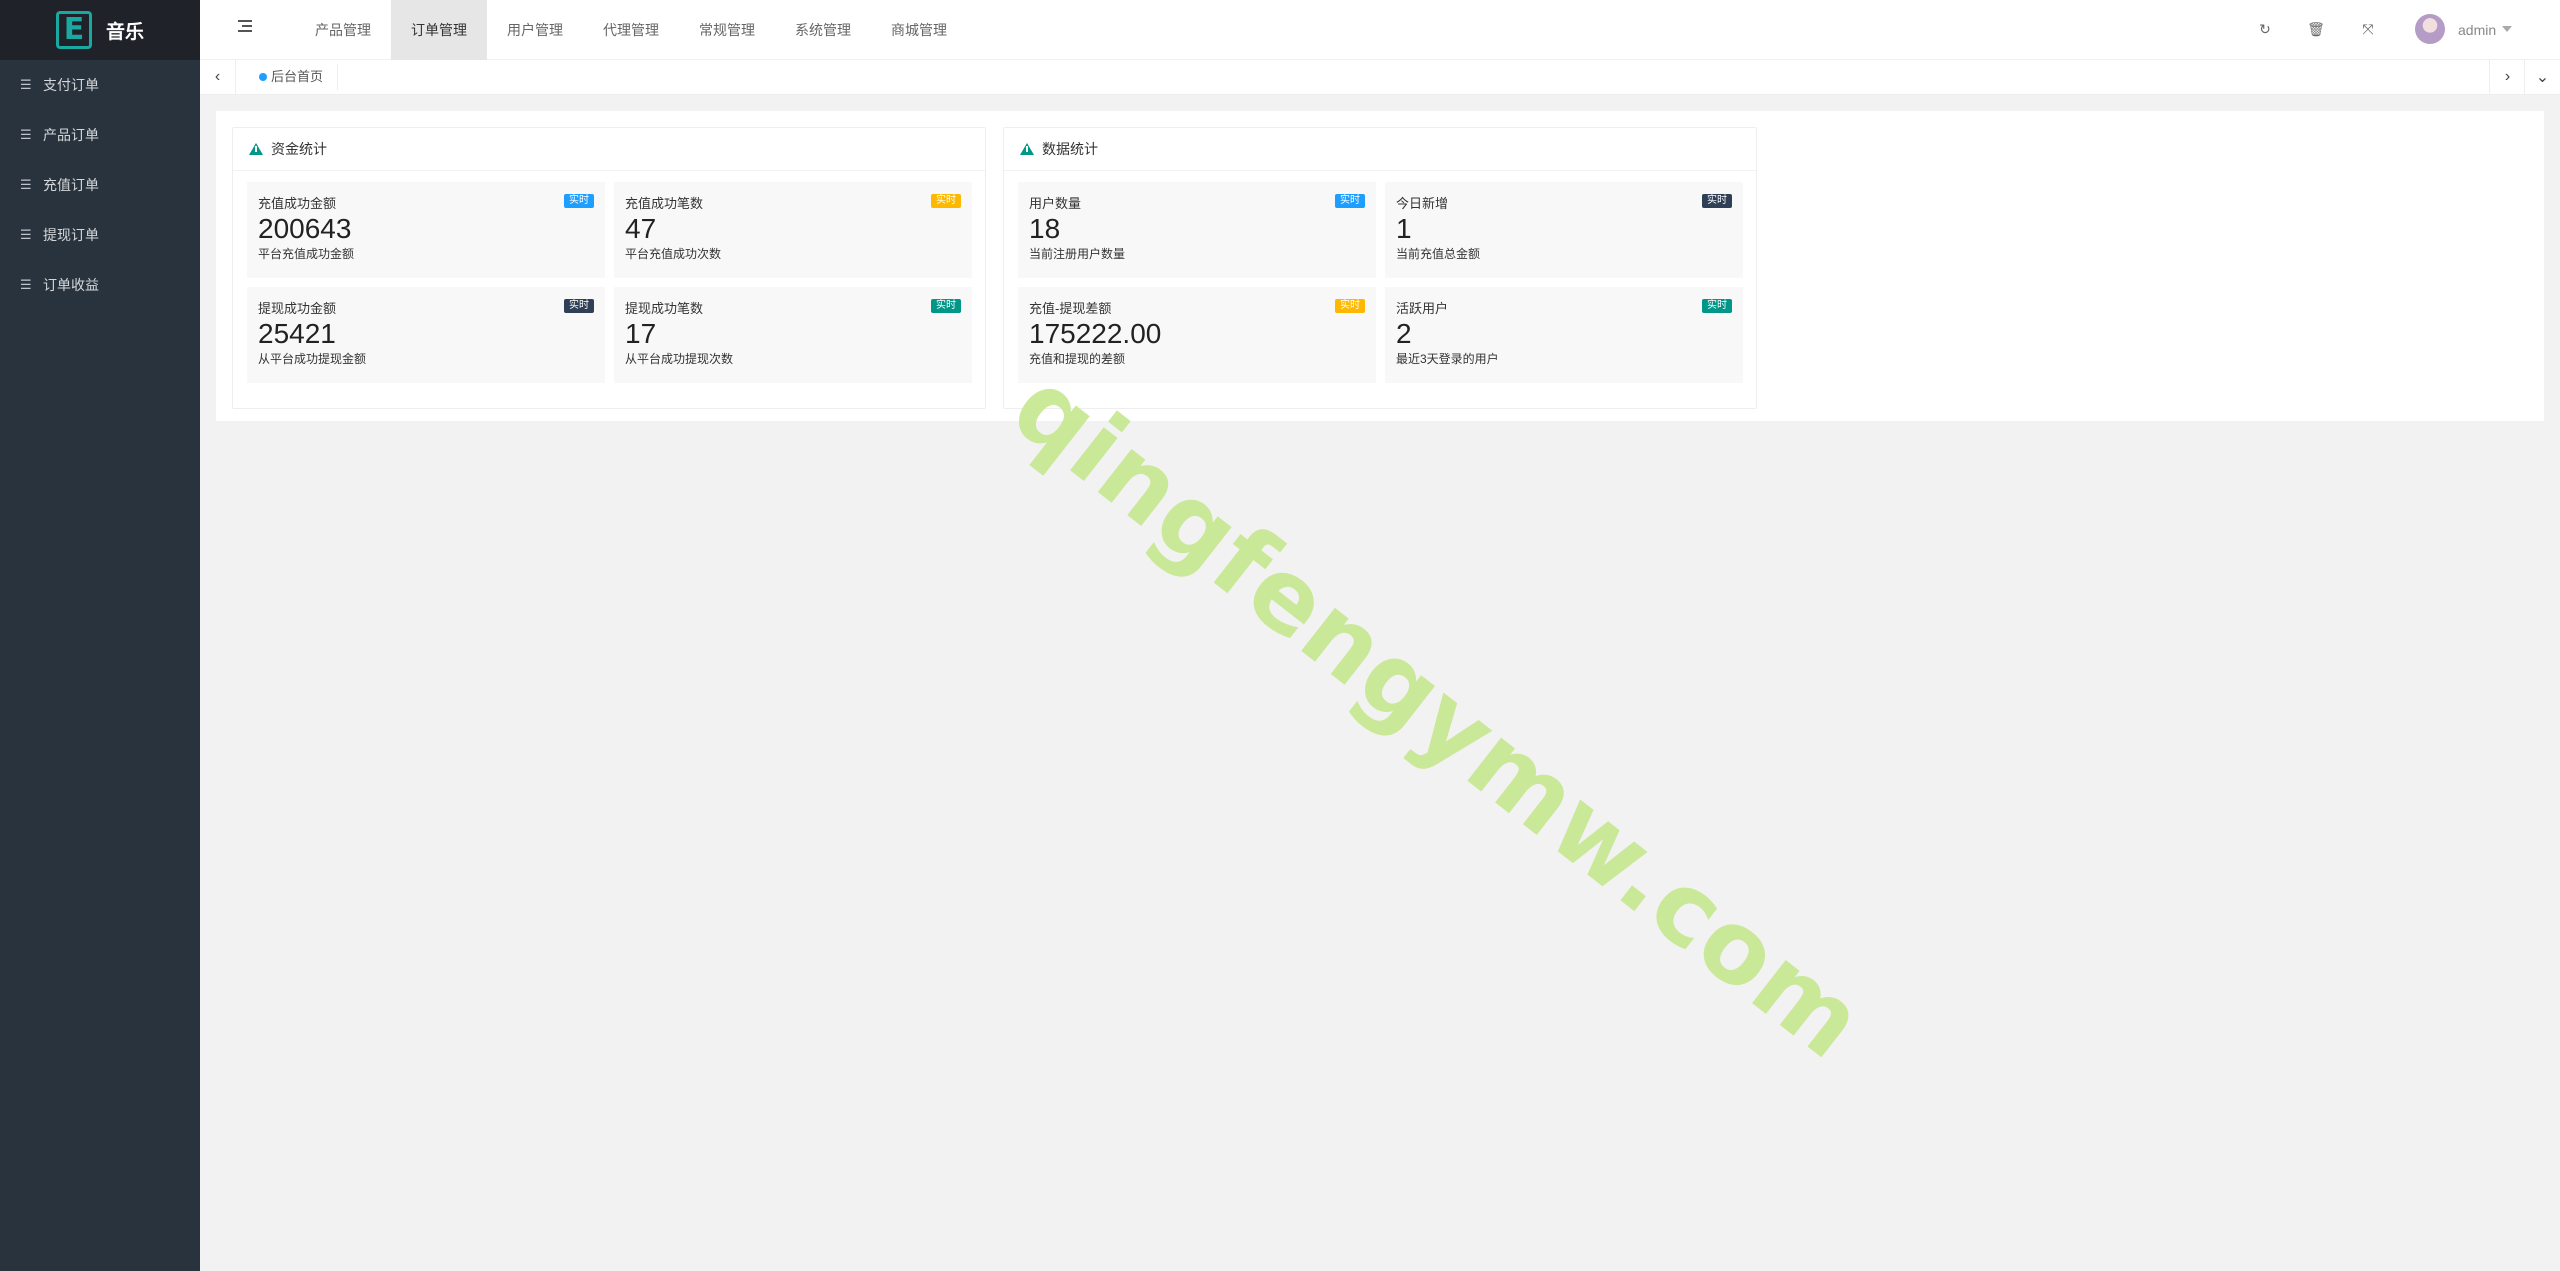  Describe the element at coordinates (1070, 308) in the screenshot. I see `card-label: 充值-提现差额` at that location.